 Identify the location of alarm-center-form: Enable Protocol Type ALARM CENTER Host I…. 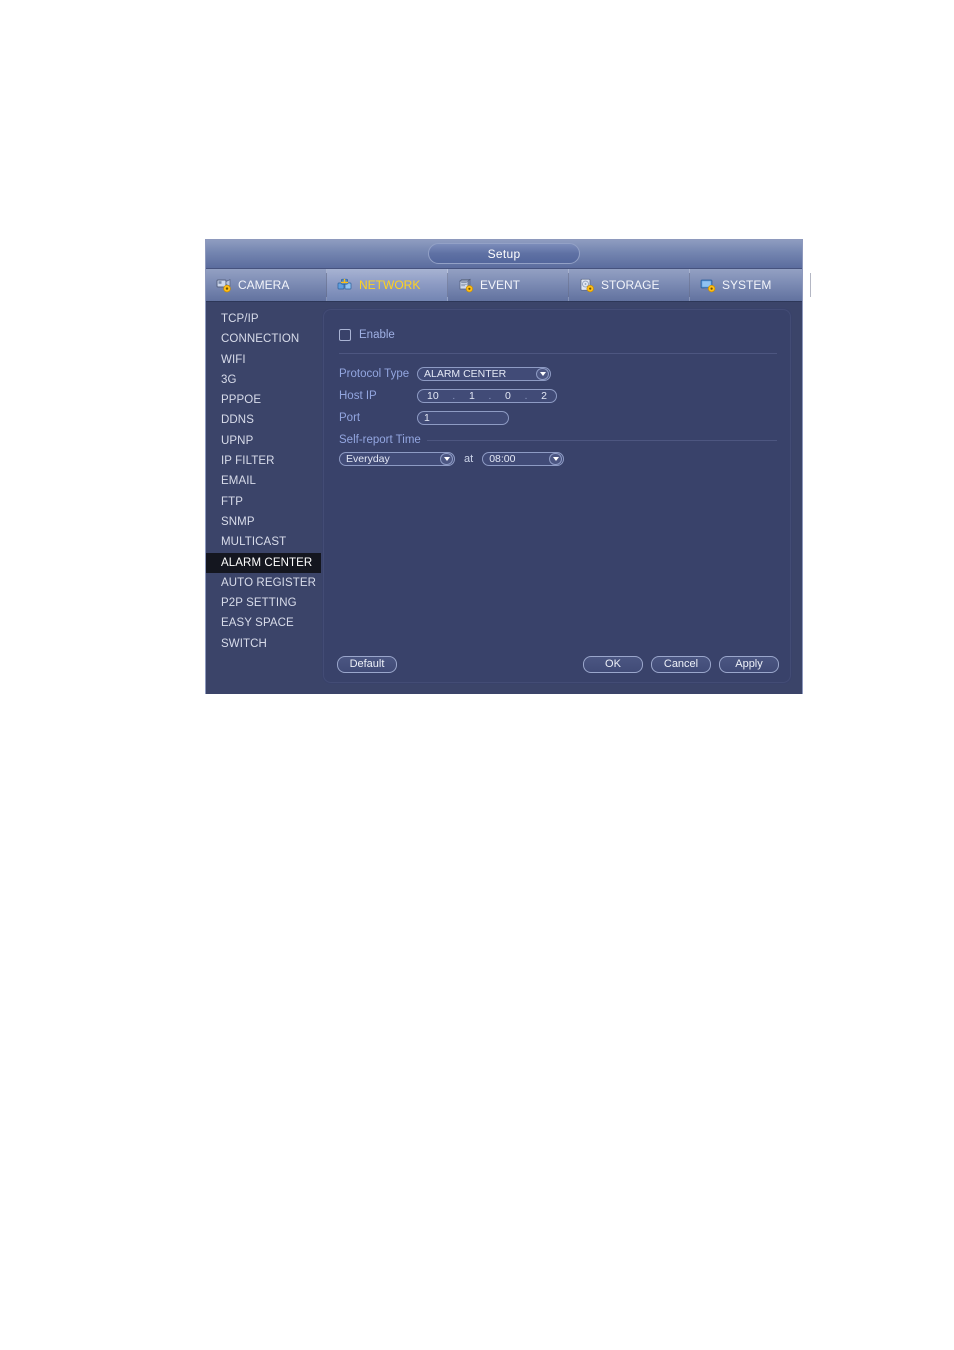
(558, 396).